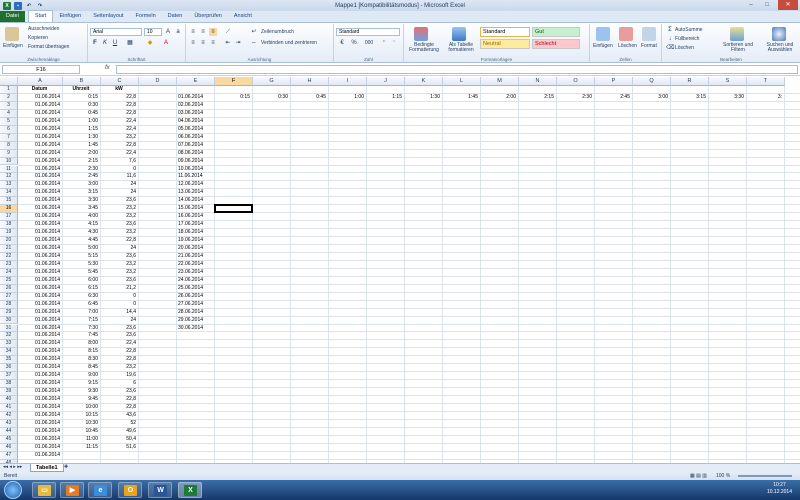  I want to click on cell-E12: 11.06.2014, so click(195, 177).